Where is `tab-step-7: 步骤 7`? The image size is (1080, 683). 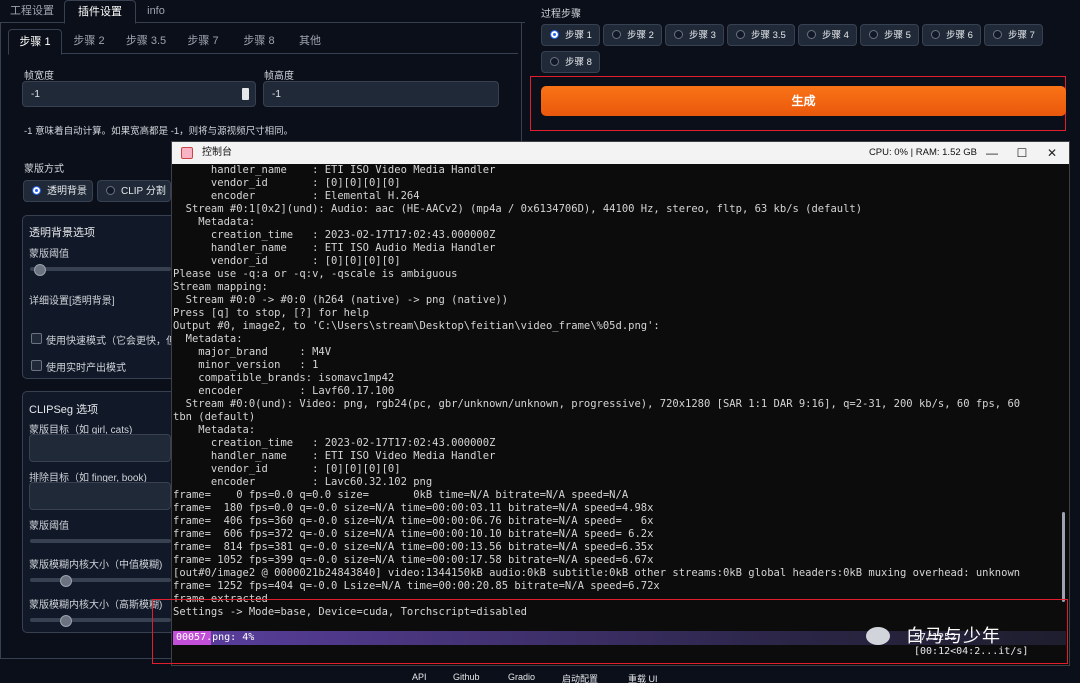
tab-step-7: 步骤 7 is located at coordinates (203, 41).